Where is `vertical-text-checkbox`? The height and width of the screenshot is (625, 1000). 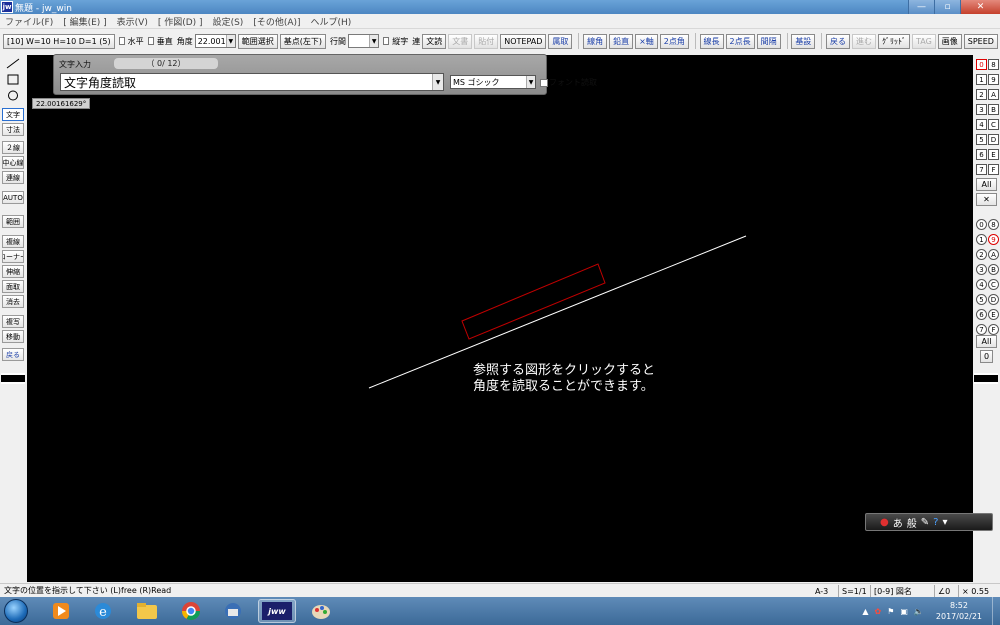 vertical-text-checkbox is located at coordinates (386, 41).